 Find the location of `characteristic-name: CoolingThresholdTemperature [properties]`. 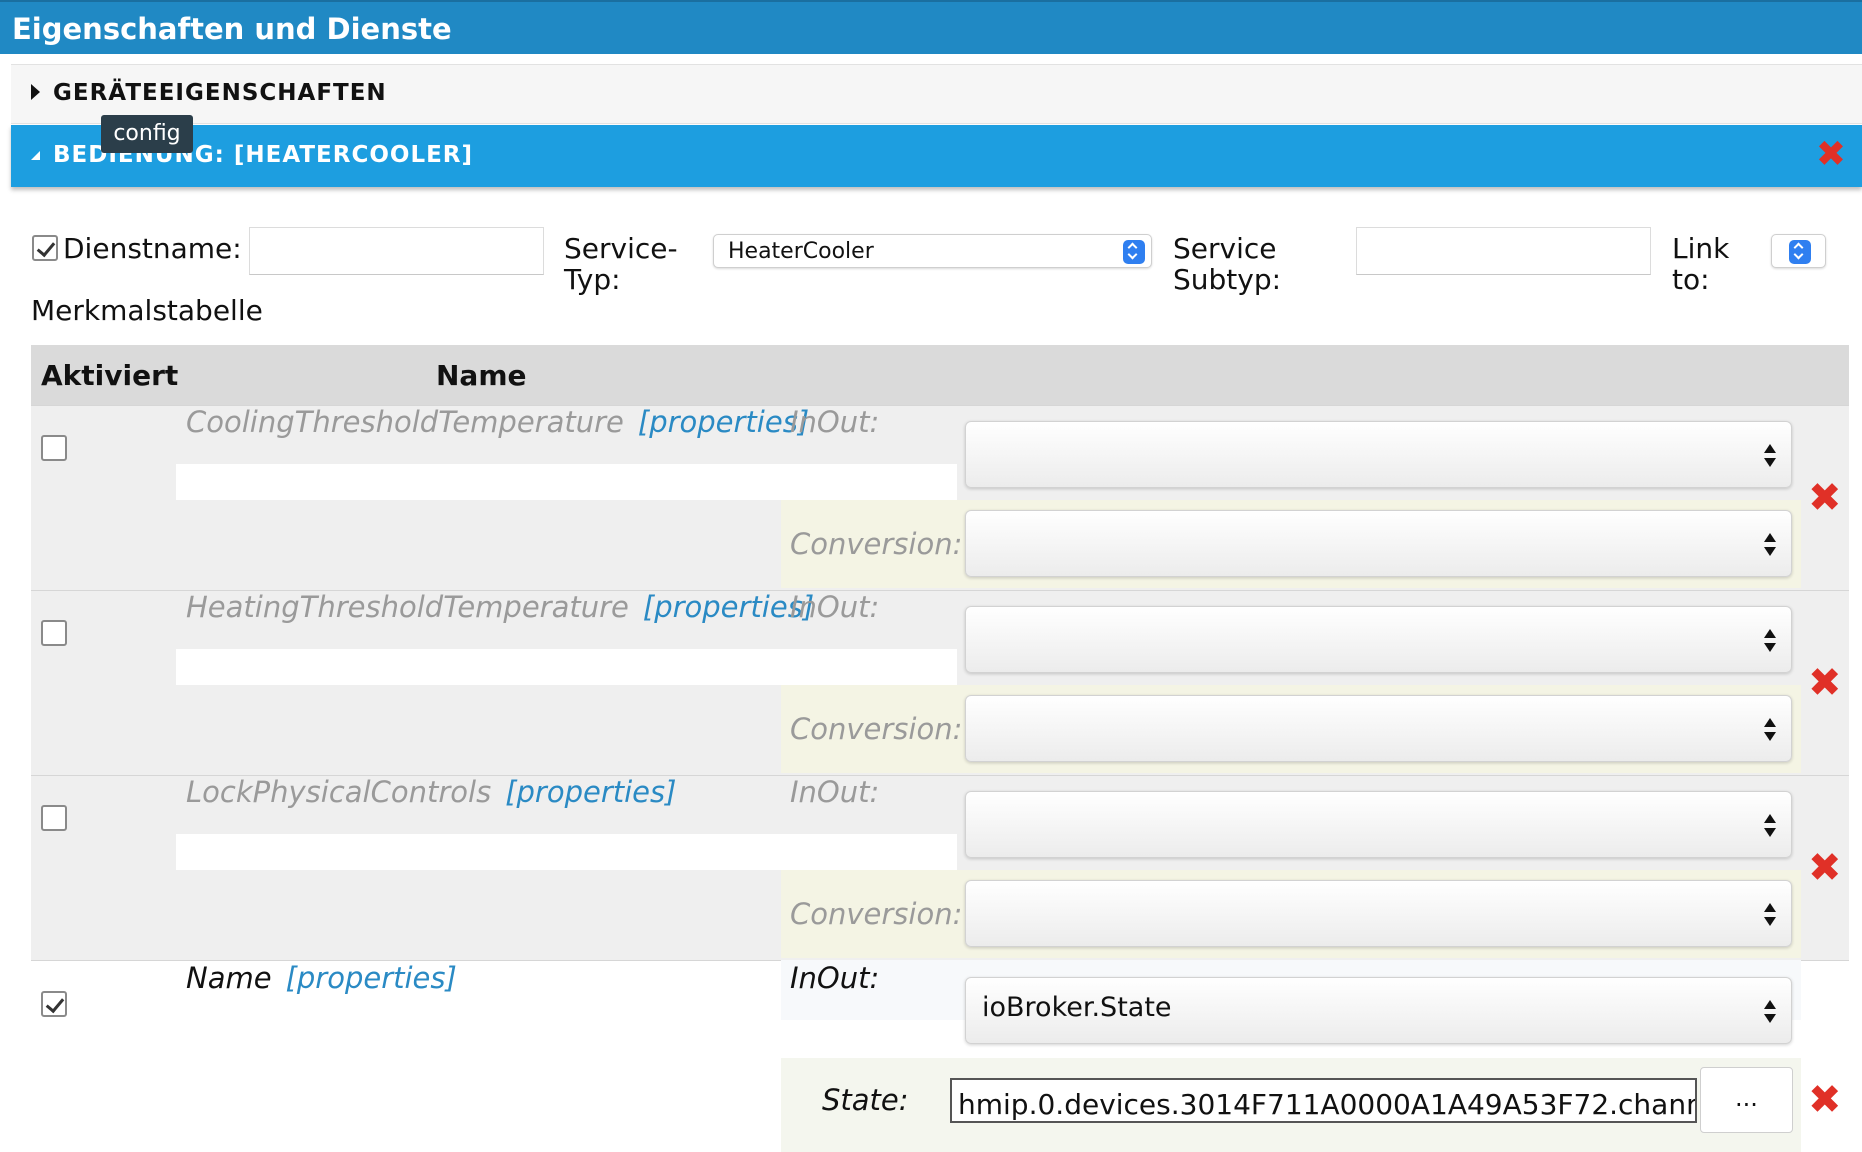

characteristic-name: CoolingThresholdTemperature [properties] is located at coordinates (497, 422).